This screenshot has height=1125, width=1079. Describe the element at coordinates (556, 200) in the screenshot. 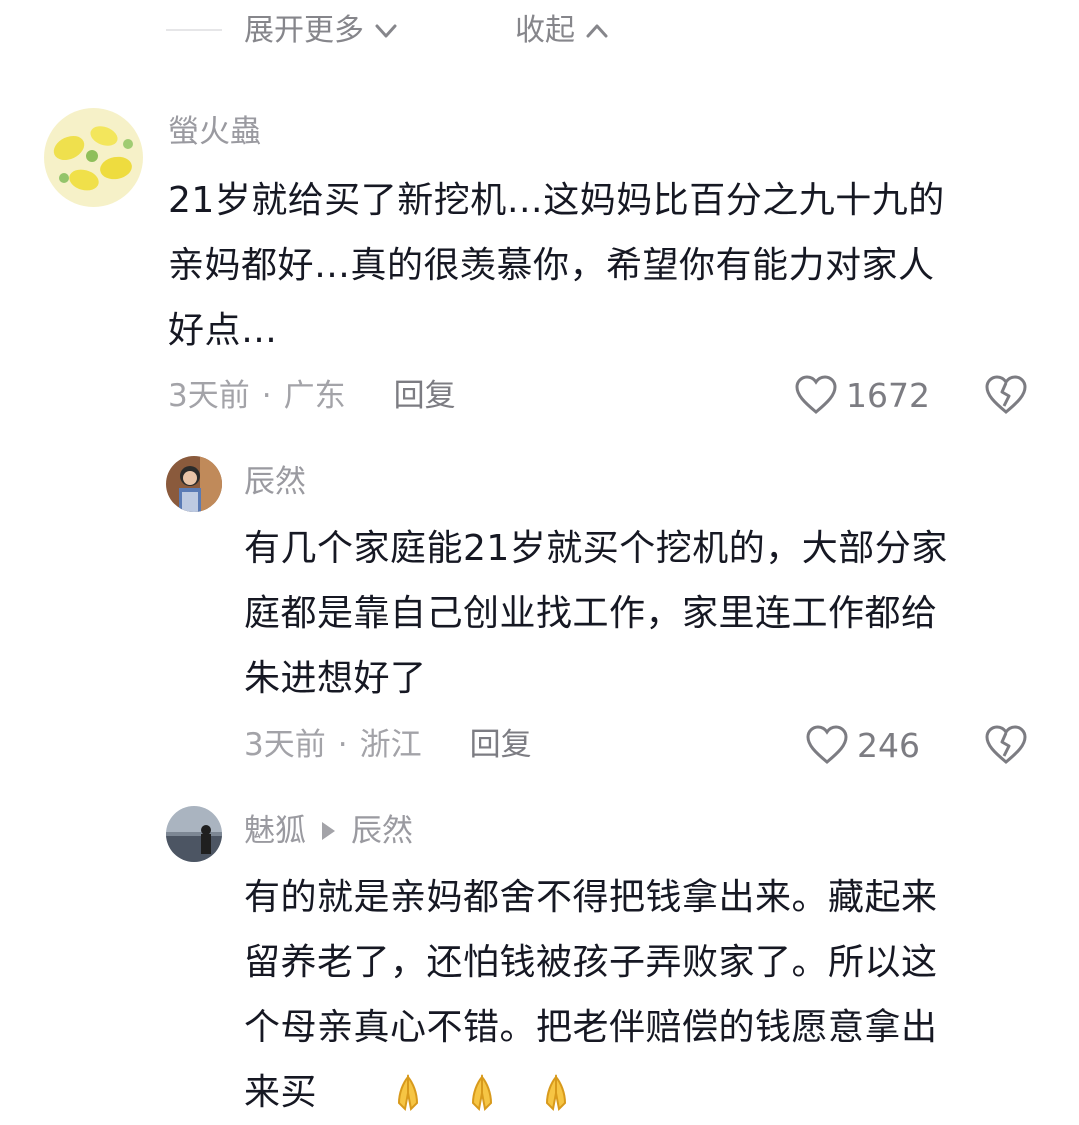

I see `comment-line: 21岁就给买了新挖机…这妈妈比百分之九十九的` at that location.